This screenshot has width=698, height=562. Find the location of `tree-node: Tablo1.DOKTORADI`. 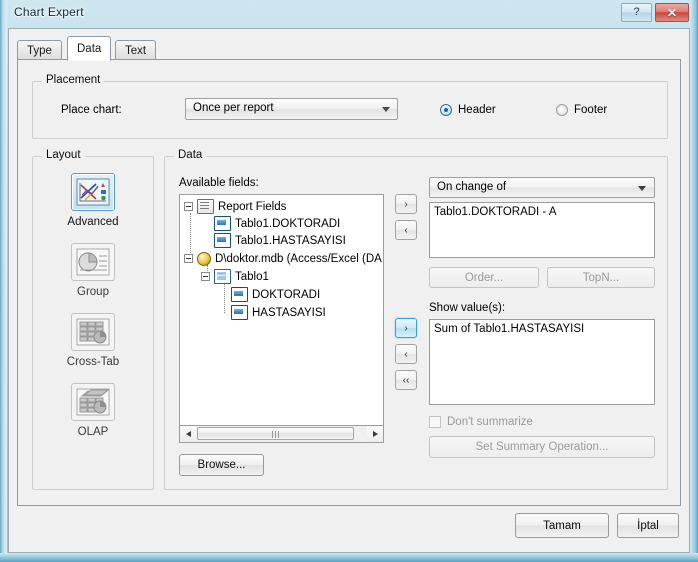

tree-node: Tablo1.DOKTORADI is located at coordinates (270, 223).